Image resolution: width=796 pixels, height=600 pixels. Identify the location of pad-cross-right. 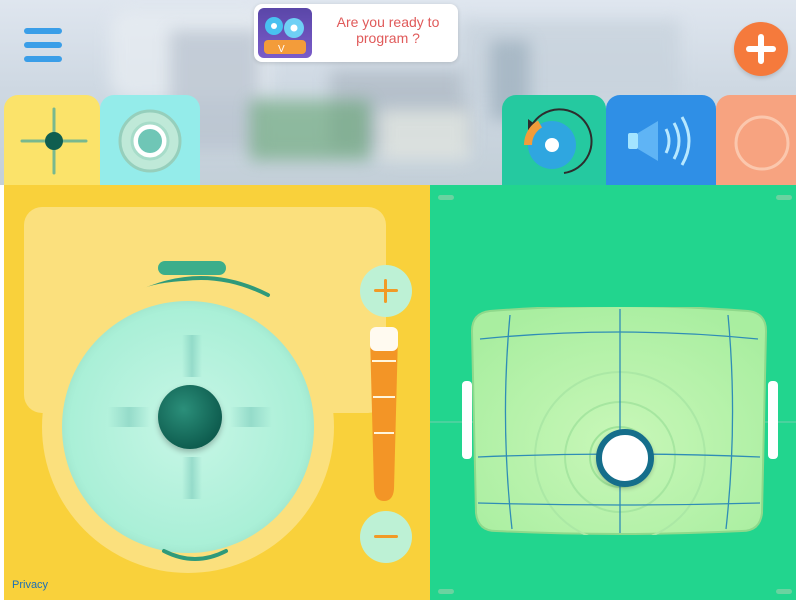
(251, 417).